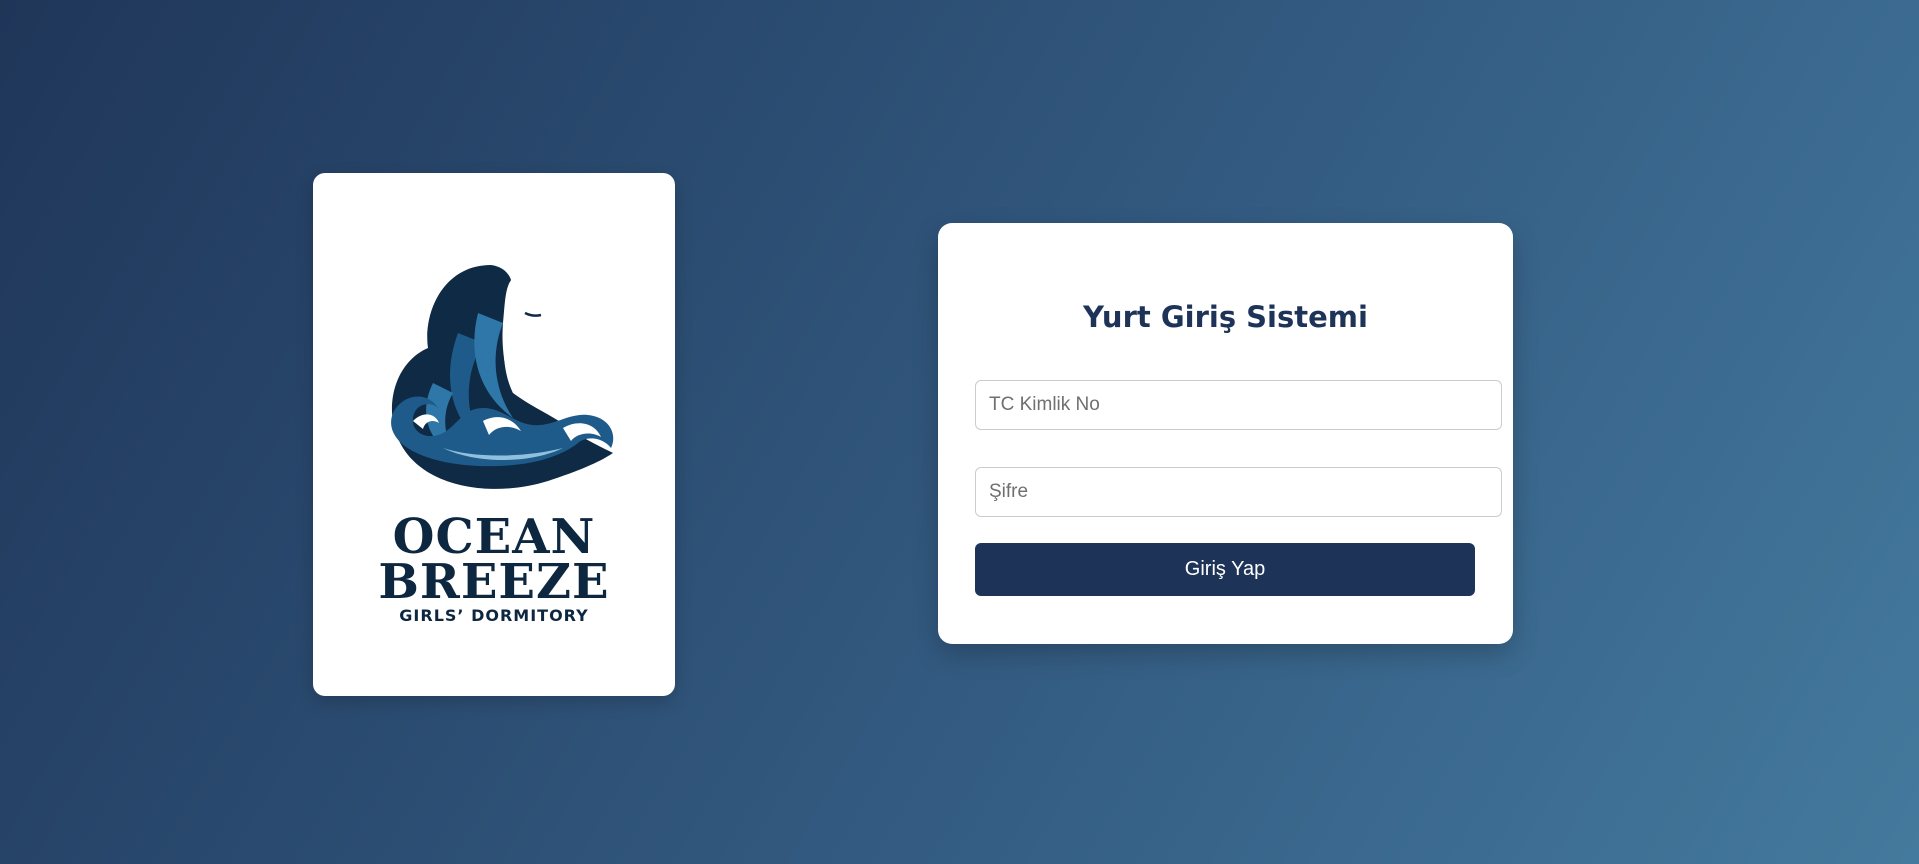 This screenshot has height=864, width=1919. What do you see at coordinates (494, 582) in the screenshot?
I see `brand-line-breeze: BREEZE` at bounding box center [494, 582].